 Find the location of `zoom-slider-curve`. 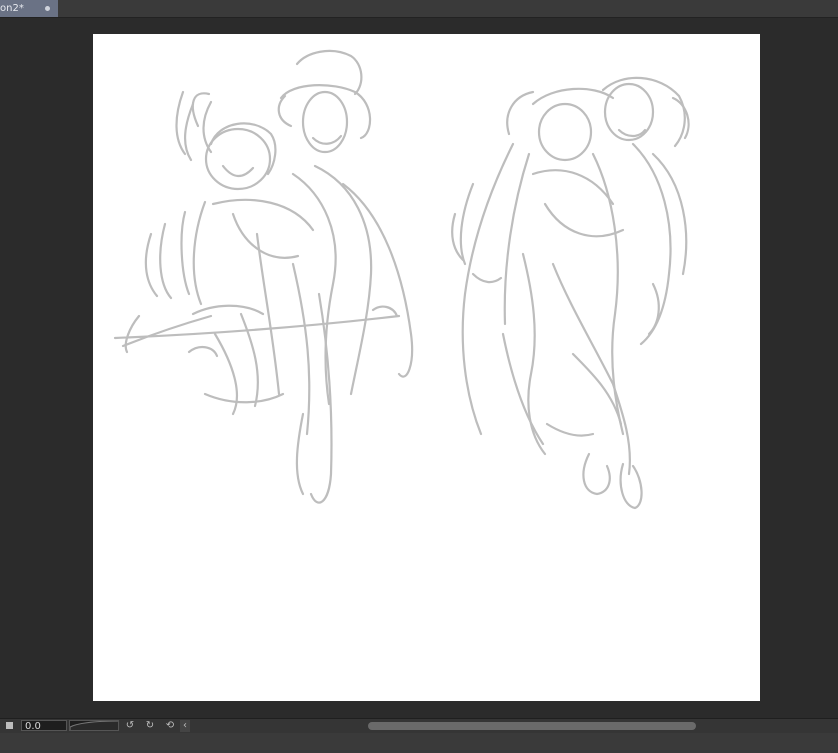

zoom-slider-curve is located at coordinates (94, 725).